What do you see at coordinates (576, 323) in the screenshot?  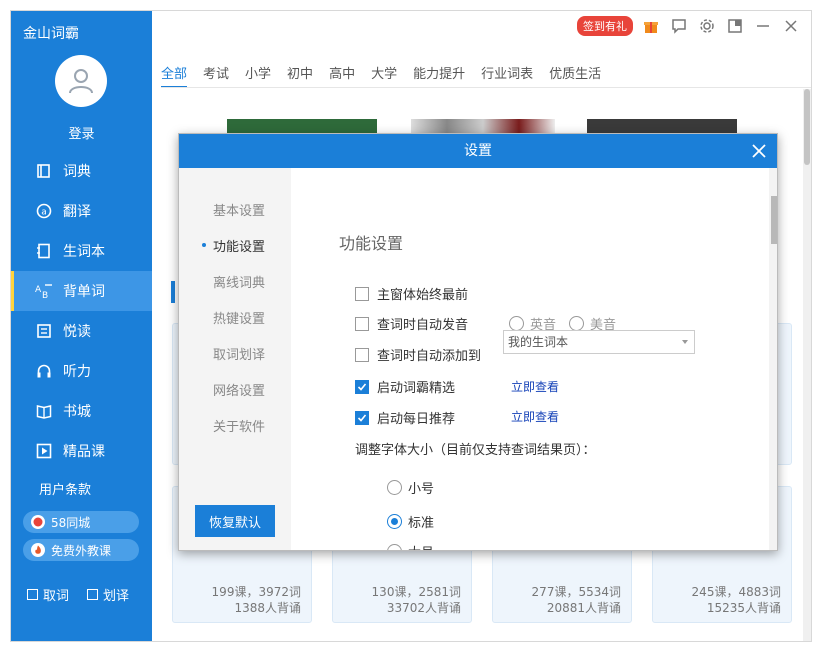 I see `radio-us-button` at bounding box center [576, 323].